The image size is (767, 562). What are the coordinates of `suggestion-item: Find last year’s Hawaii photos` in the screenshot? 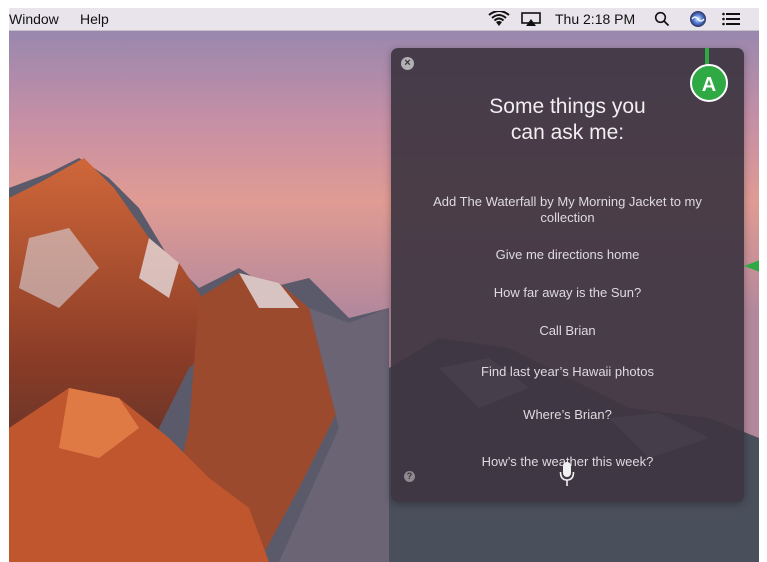 It's located at (567, 372).